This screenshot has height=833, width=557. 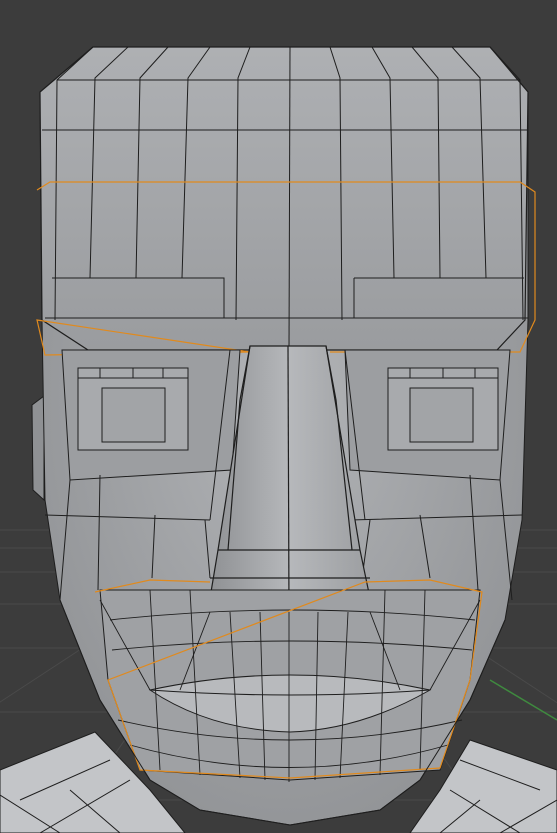 What do you see at coordinates (427, 415) in the screenshot?
I see `eye-socket-right` at bounding box center [427, 415].